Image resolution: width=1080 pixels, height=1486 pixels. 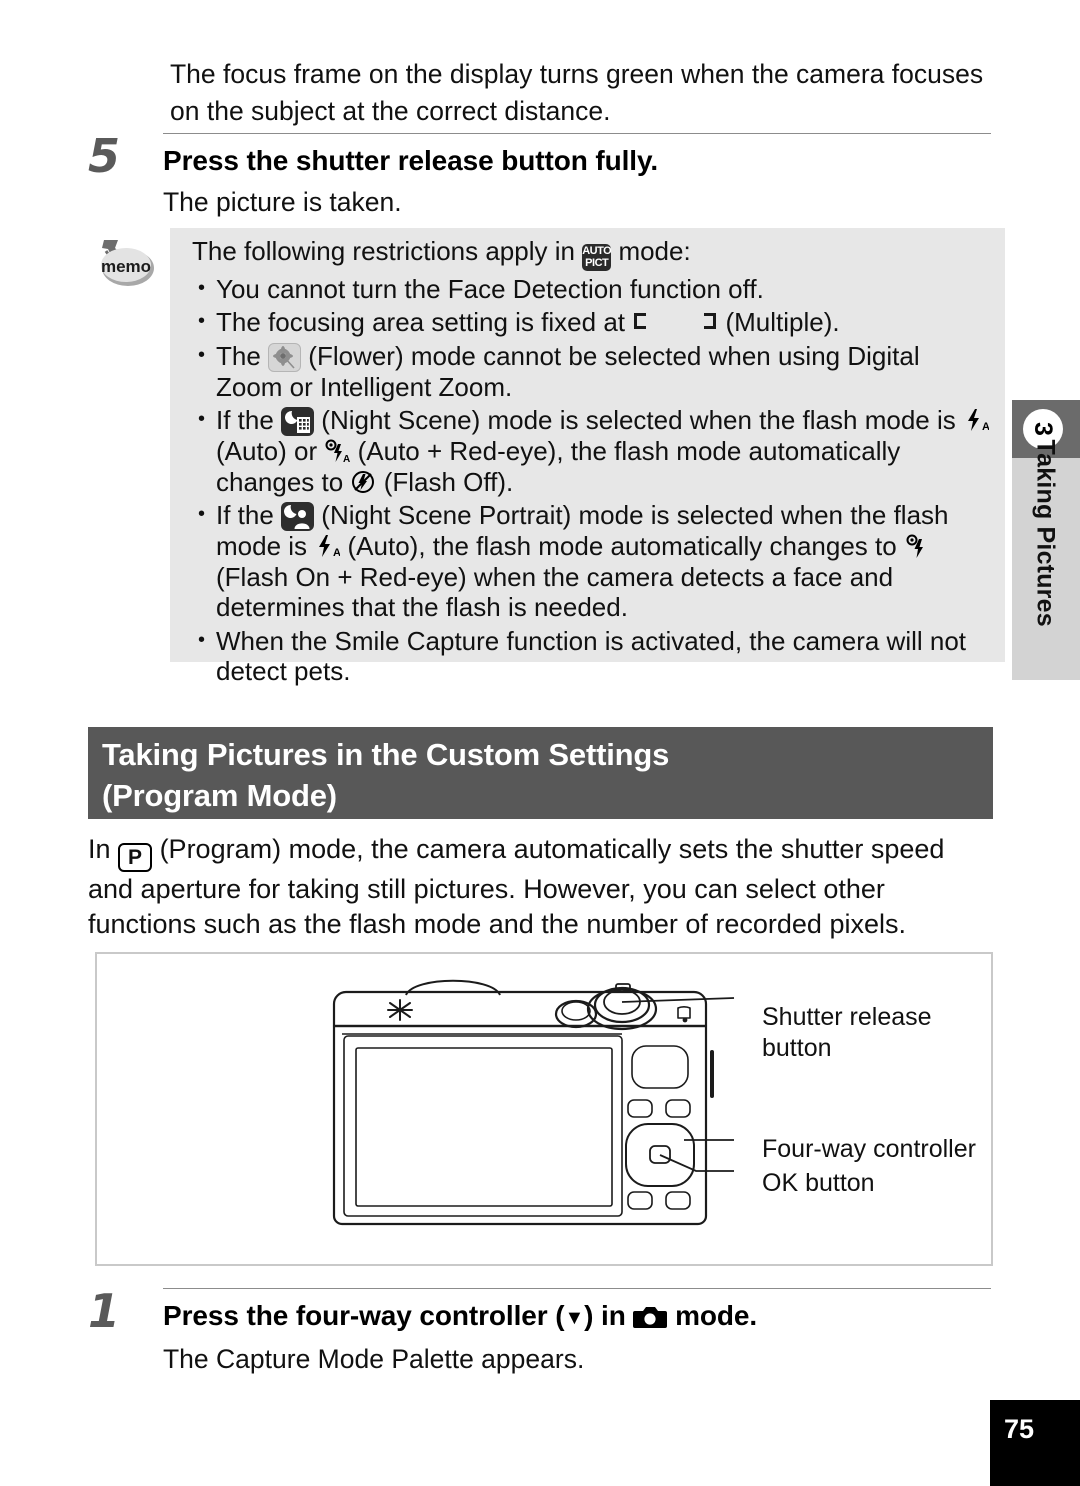 What do you see at coordinates (869, 1149) in the screenshot?
I see `callout-four-way-controller: Four-way controller` at bounding box center [869, 1149].